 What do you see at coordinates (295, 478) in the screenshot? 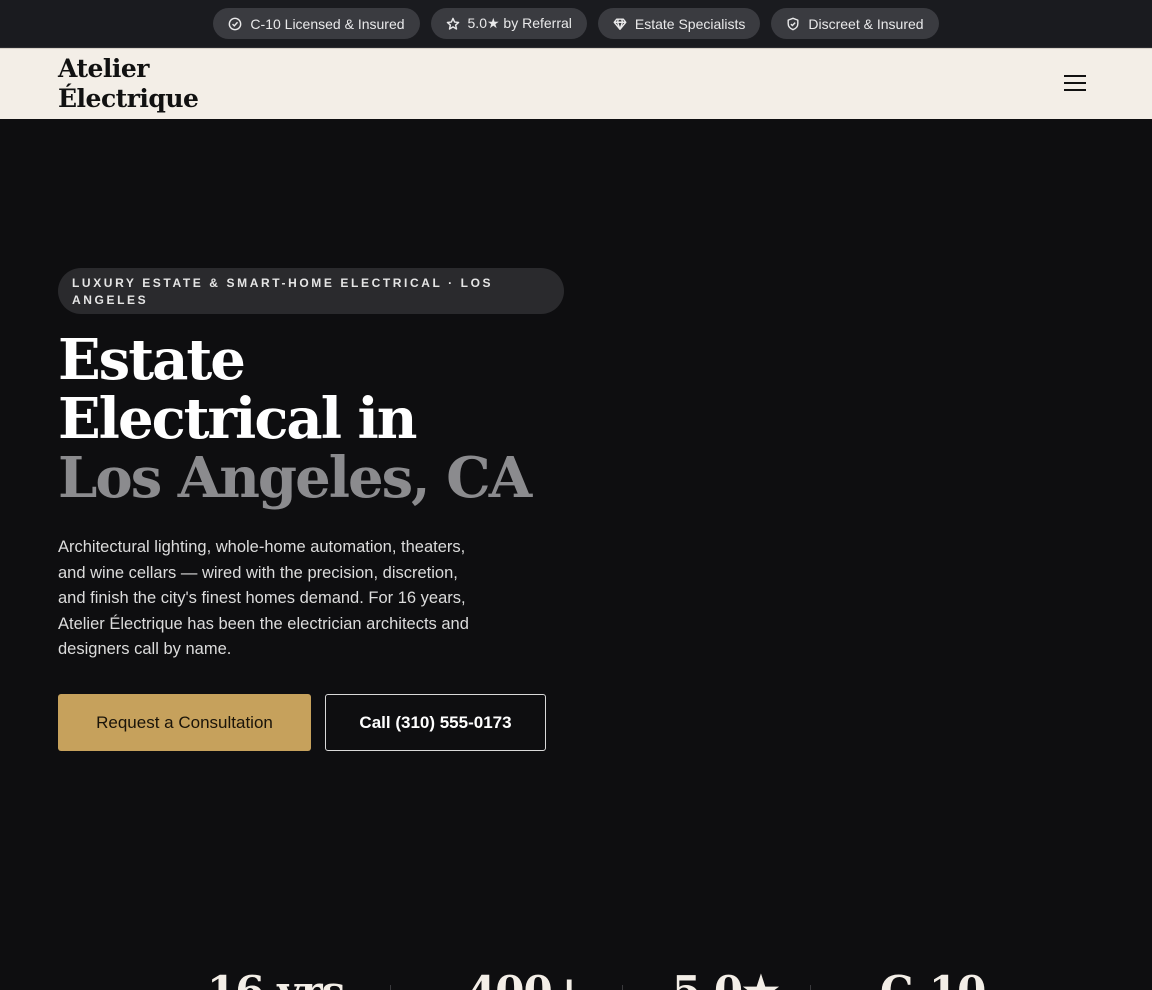
I see `hero-title-line-3: Los Angeles, CA` at bounding box center [295, 478].